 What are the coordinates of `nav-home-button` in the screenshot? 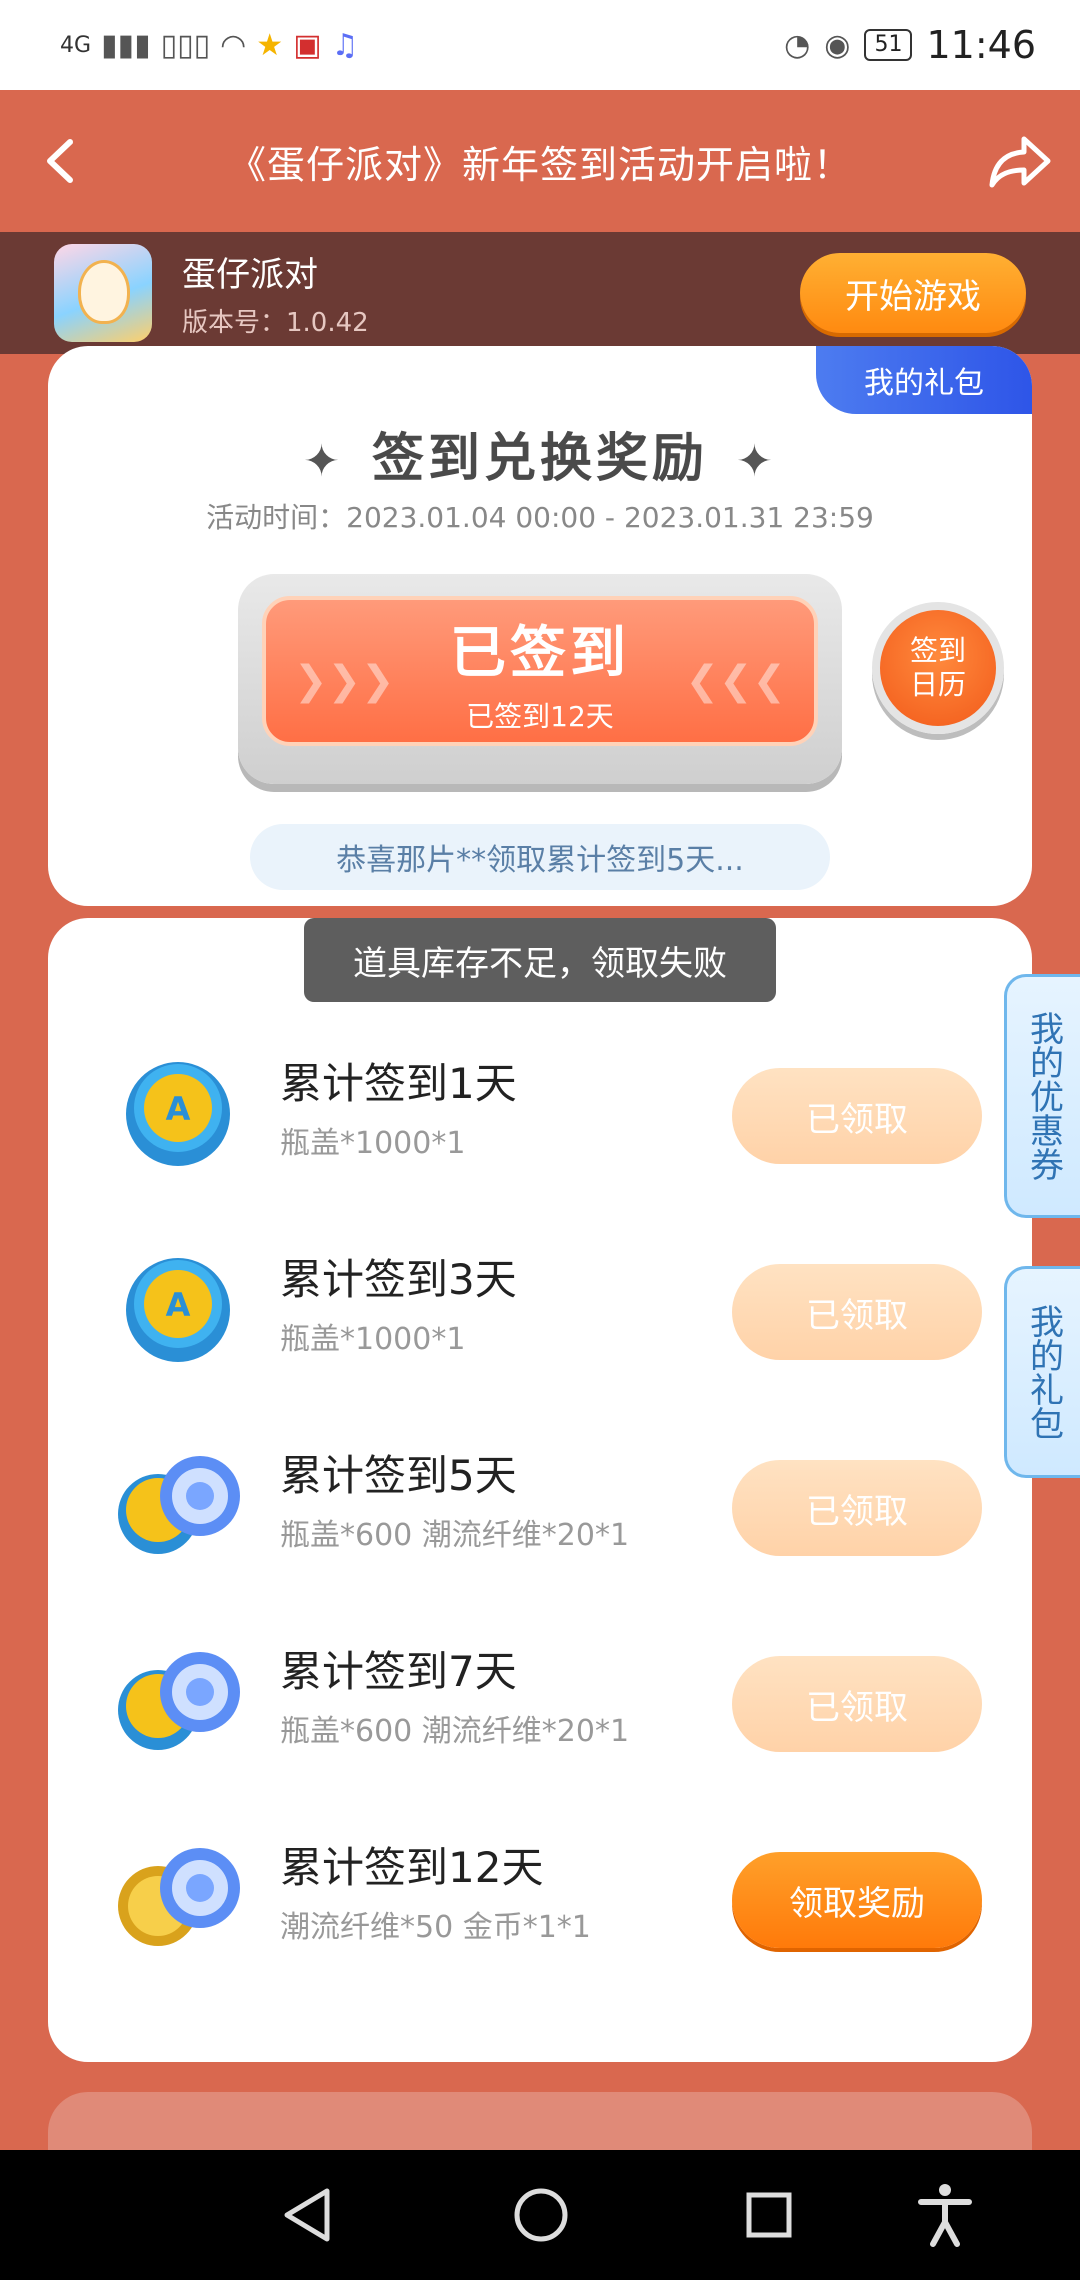 It's located at (541, 2215).